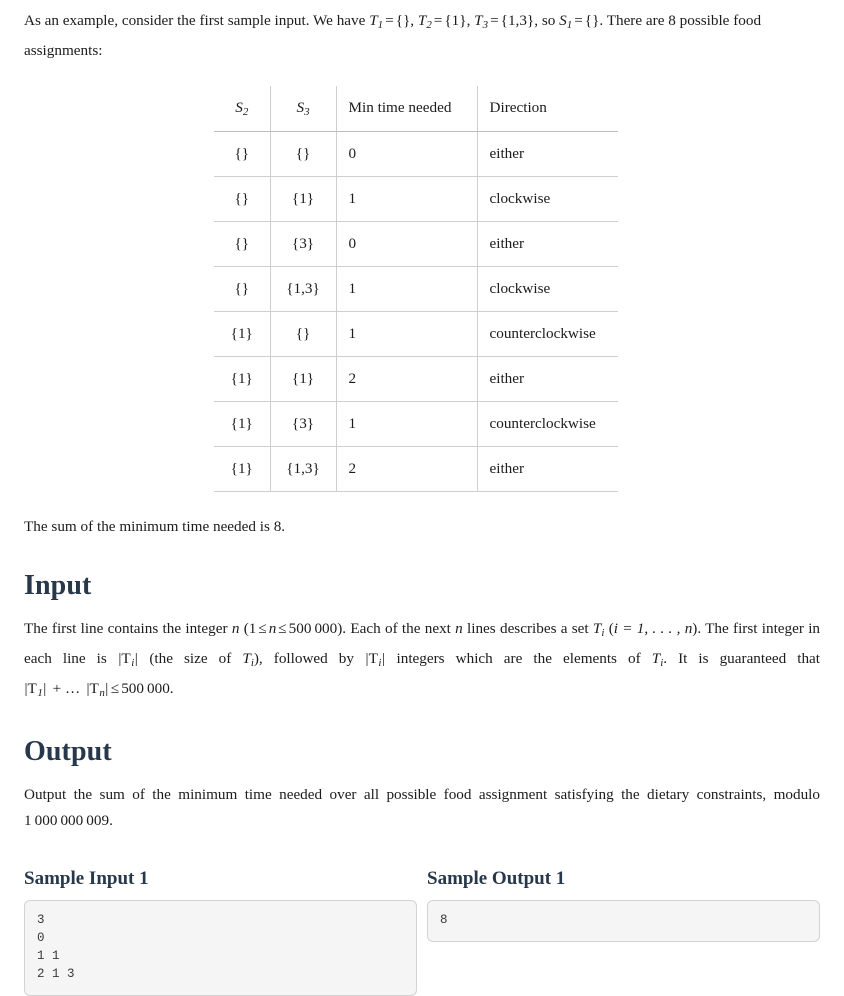 This screenshot has width=844, height=996. What do you see at coordinates (496, 878) in the screenshot?
I see `sample-output-title: Sample Output 1` at bounding box center [496, 878].